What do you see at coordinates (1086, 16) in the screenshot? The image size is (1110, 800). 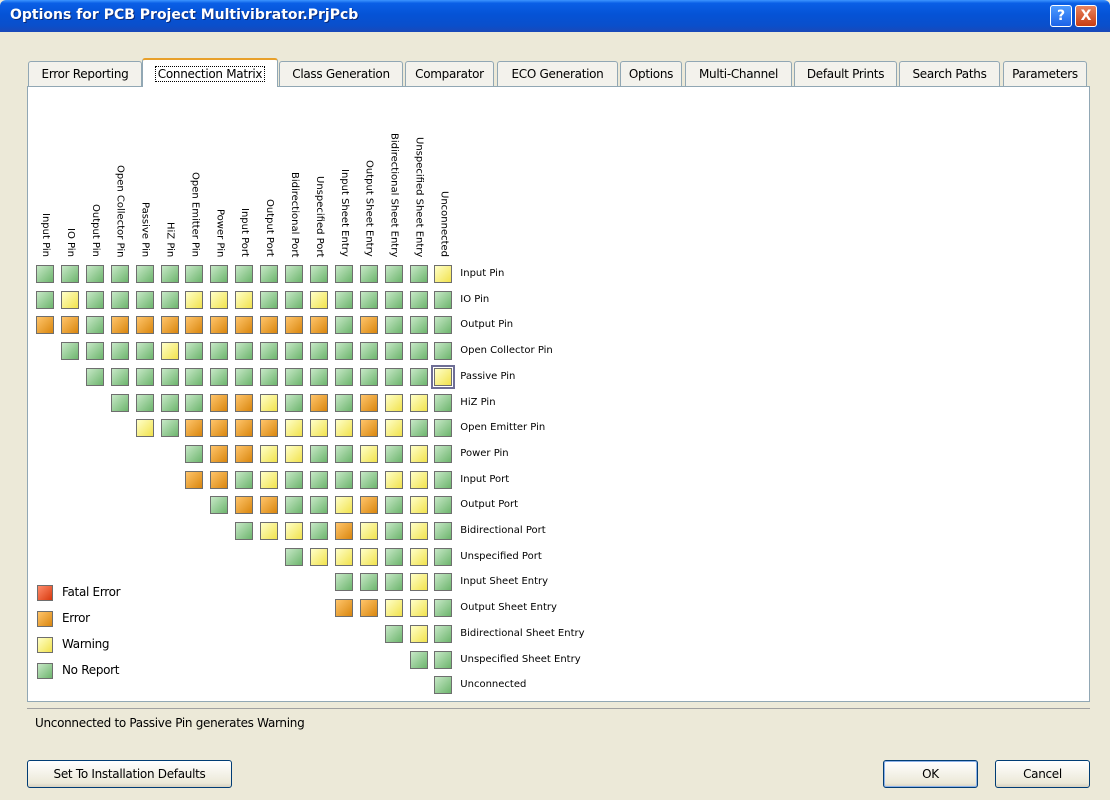 I see `close-button: X` at bounding box center [1086, 16].